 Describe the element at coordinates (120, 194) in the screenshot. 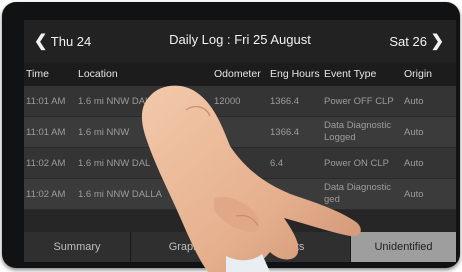

I see `cell-location: 1.6 mi NNW DALLA` at that location.